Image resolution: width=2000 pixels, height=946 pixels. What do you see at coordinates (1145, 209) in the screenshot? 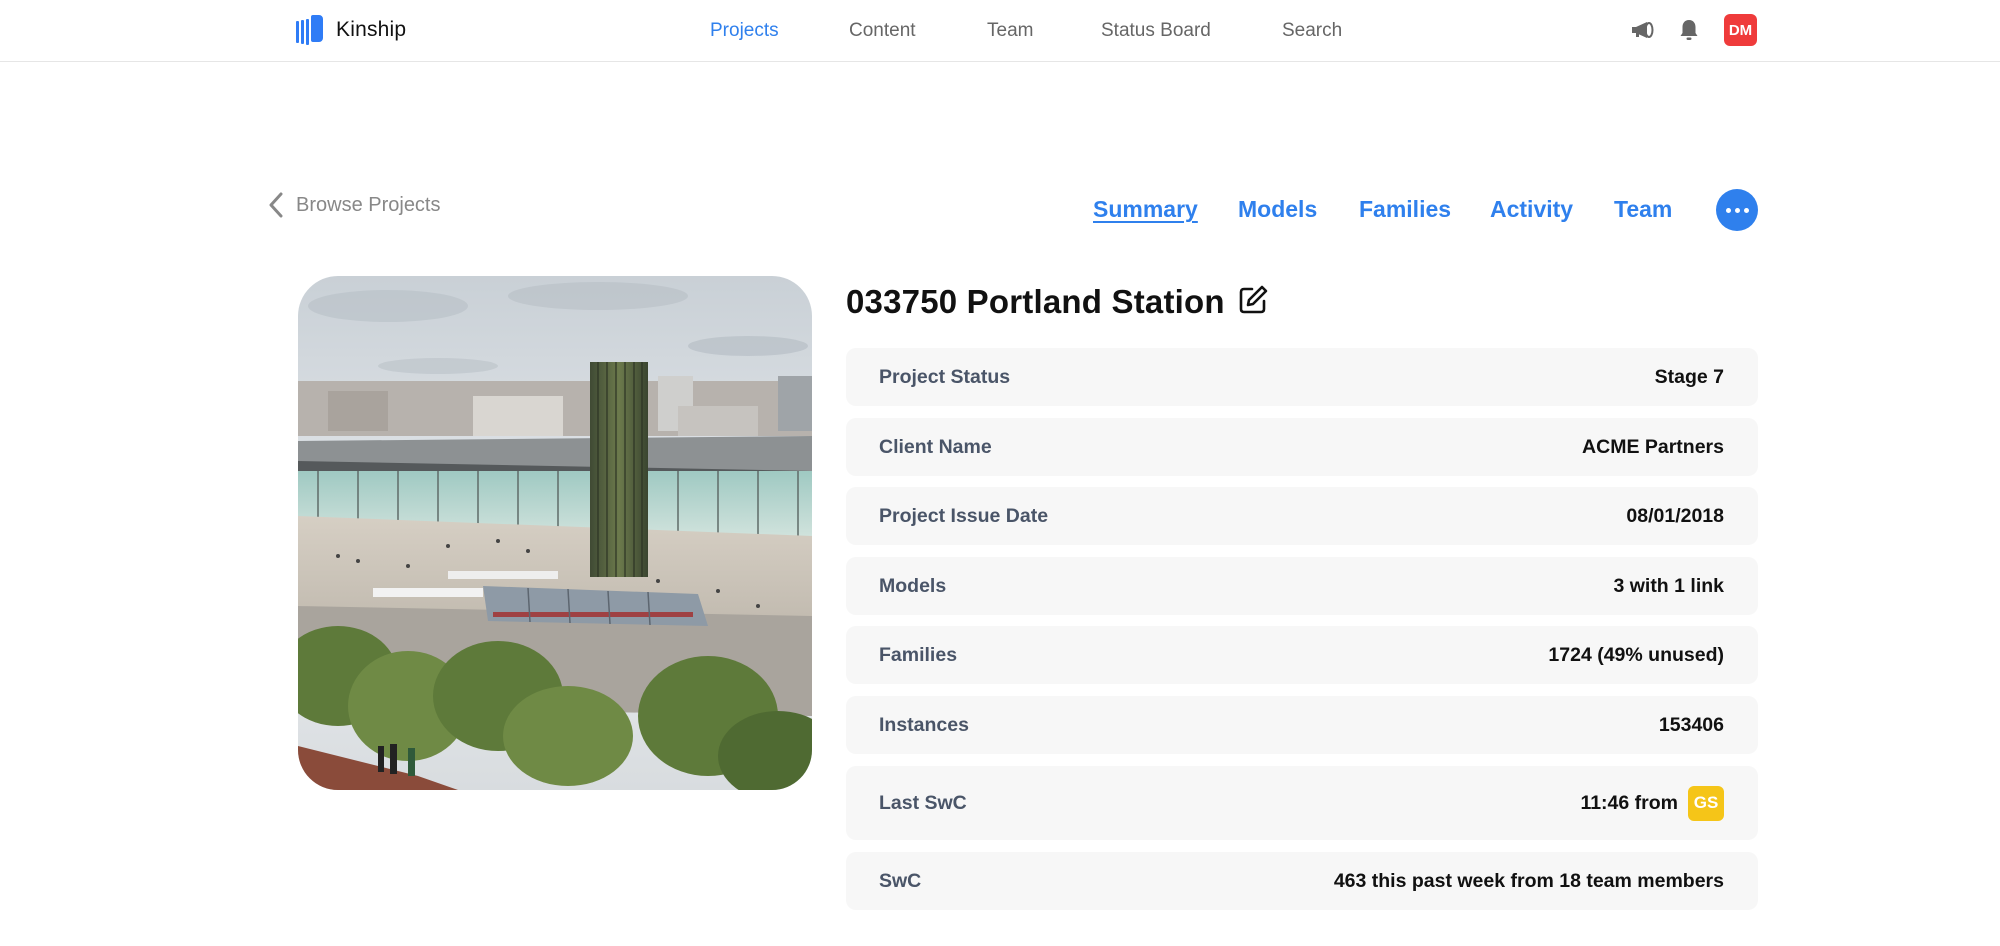
I see `tab-summary: Summary` at bounding box center [1145, 209].